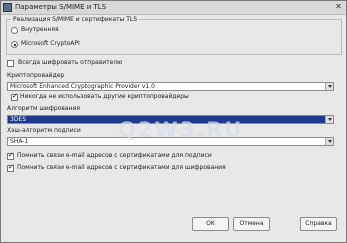 This screenshot has width=347, height=243. I want to click on radio-cryptoapi, so click(14, 44).